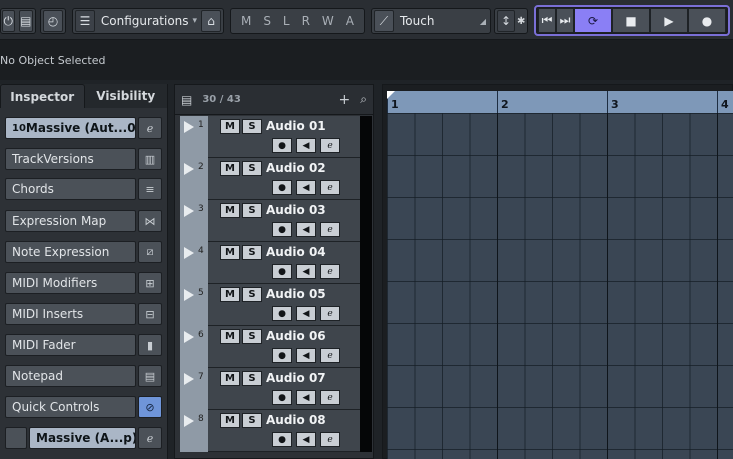  I want to click on track-row: 5 M S Audio 05 ● ◀ ℯ, so click(276, 305).